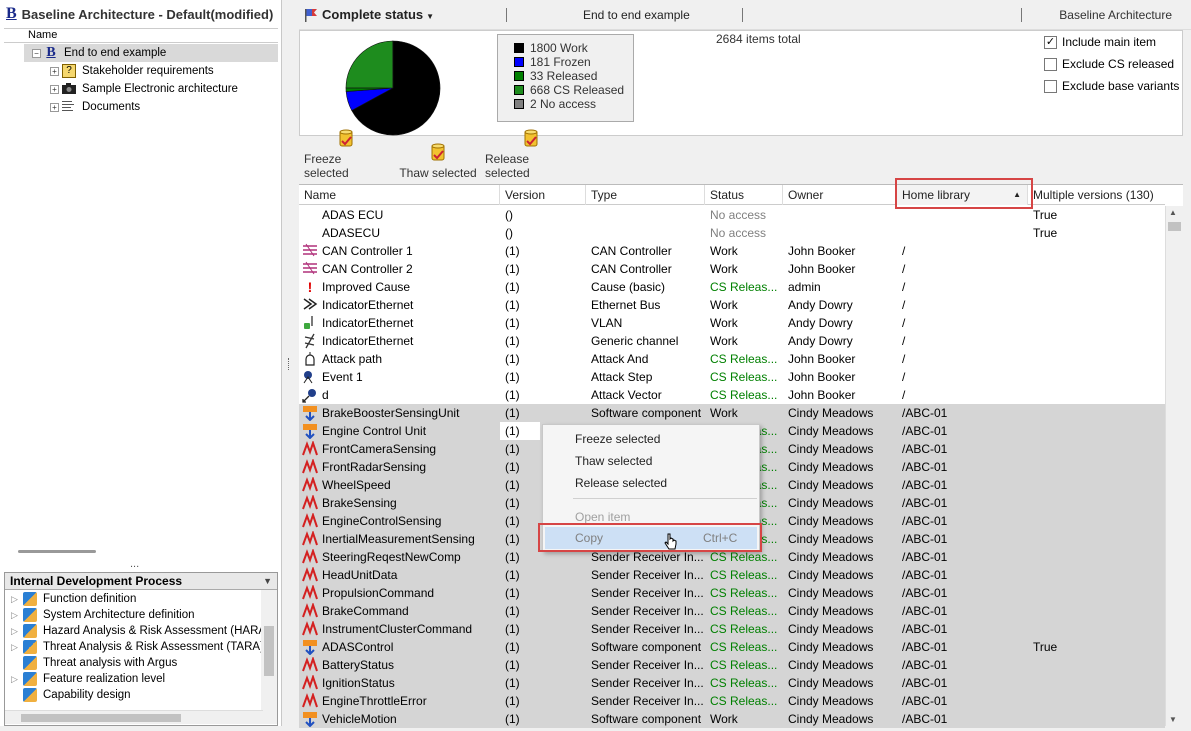 The image size is (1191, 731). I want to click on legend-label: 1800 Work, so click(559, 48).